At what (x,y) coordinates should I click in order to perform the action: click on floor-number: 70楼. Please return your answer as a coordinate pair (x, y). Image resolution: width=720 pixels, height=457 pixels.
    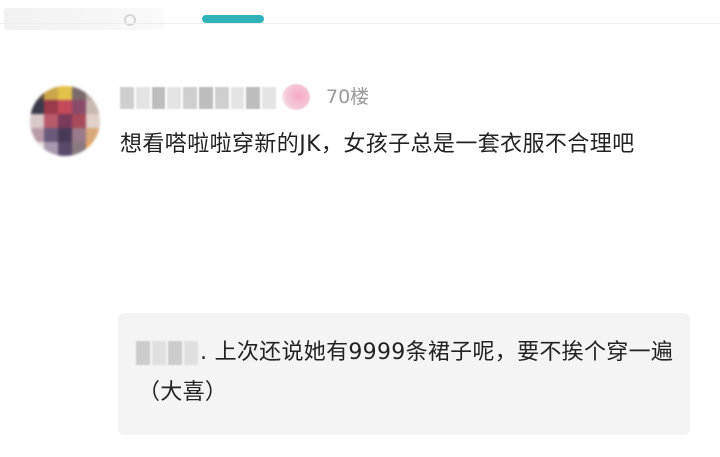
    Looking at the image, I should click on (348, 97).